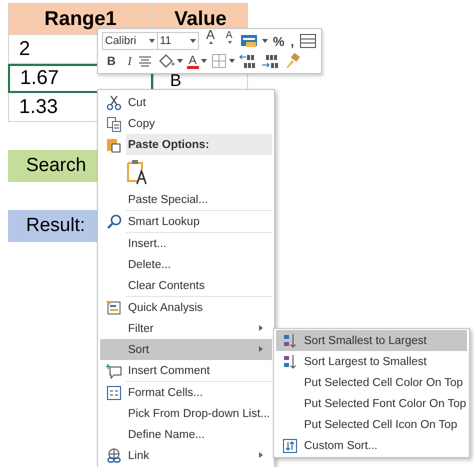 The width and height of the screenshot is (474, 467). I want to click on menu-item: Link, so click(186, 455).